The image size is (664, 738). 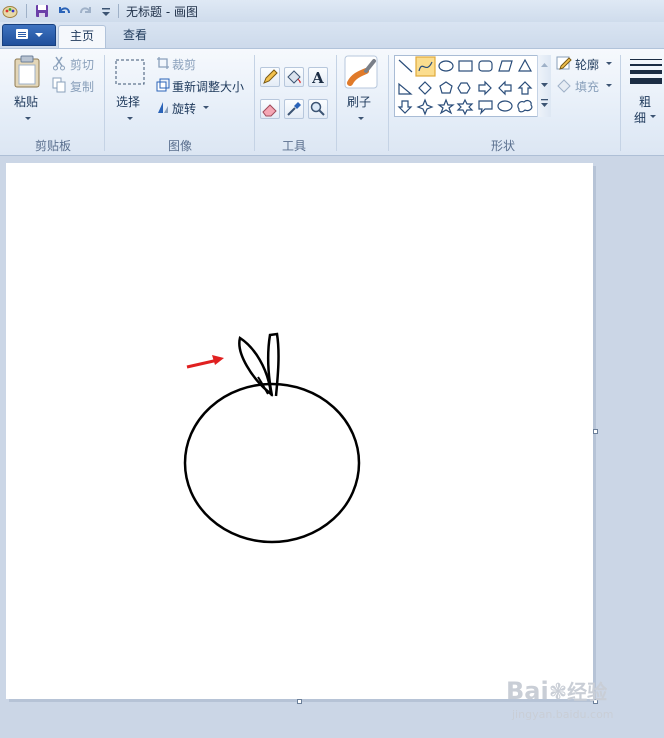 What do you see at coordinates (273, 364) in the screenshot?
I see `stem-drawing` at bounding box center [273, 364].